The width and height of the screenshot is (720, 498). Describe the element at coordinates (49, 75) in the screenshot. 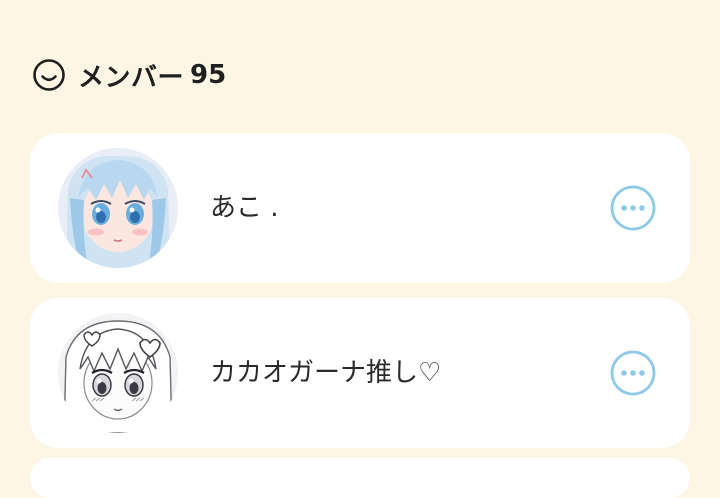

I see `smiley-icon` at that location.